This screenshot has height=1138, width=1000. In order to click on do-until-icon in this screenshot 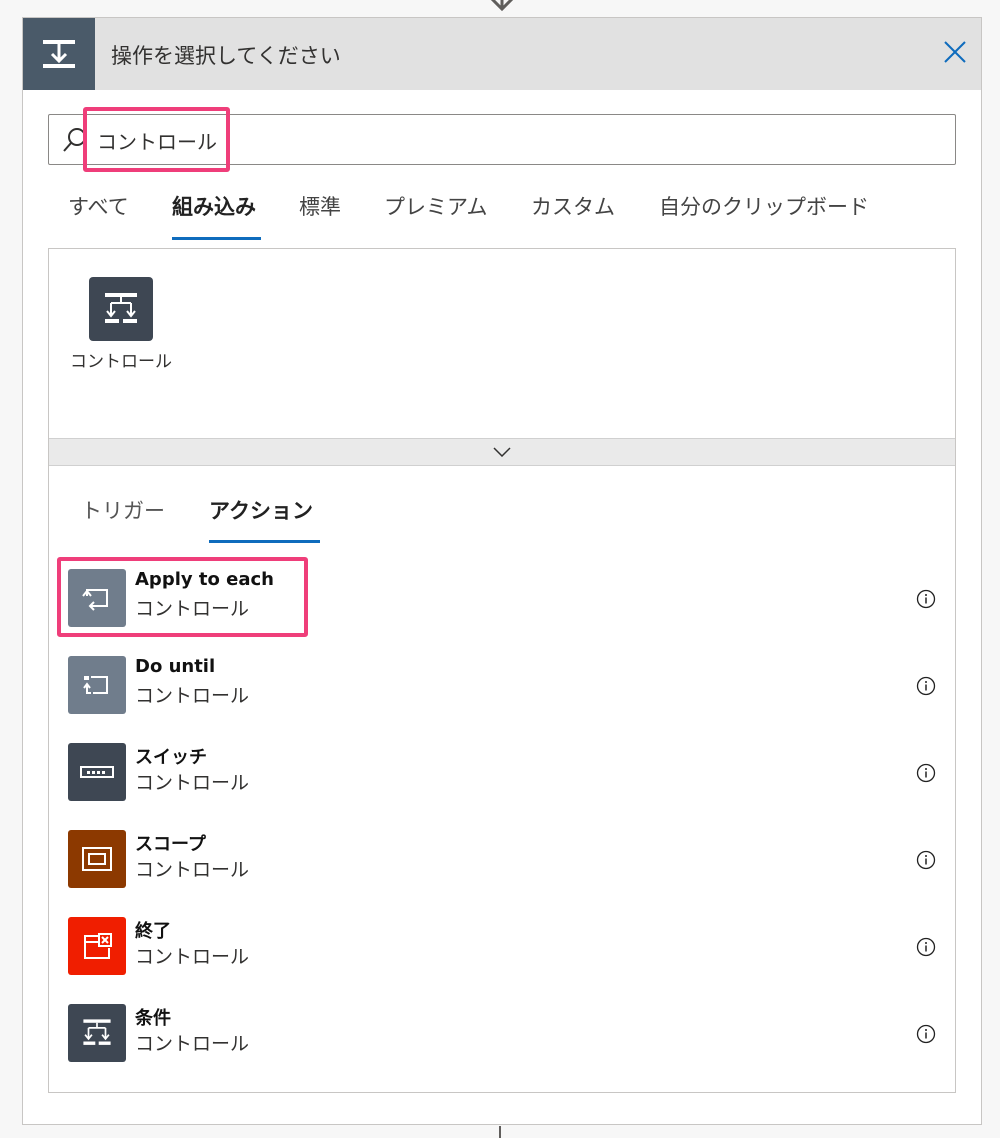, I will do `click(95, 685)`.